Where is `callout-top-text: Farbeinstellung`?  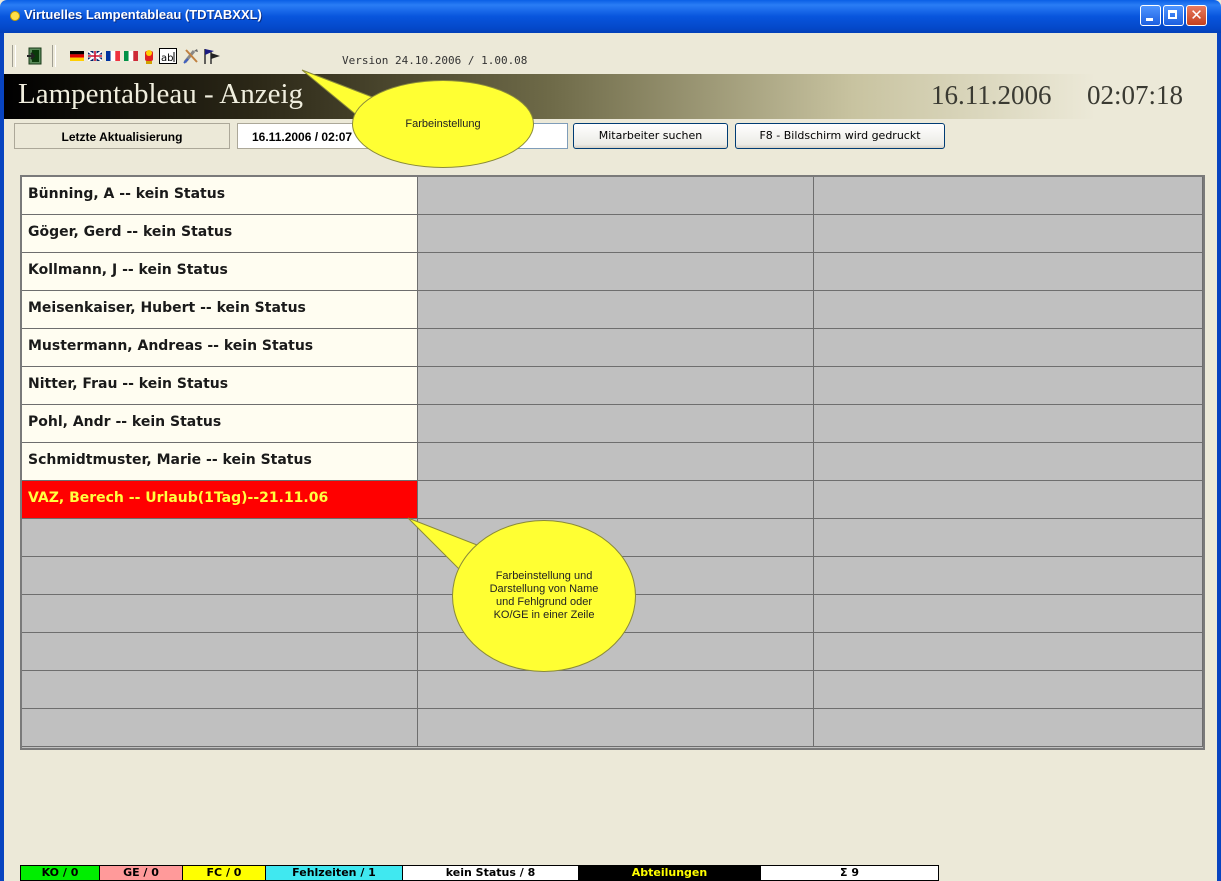 callout-top-text: Farbeinstellung is located at coordinates (443, 123).